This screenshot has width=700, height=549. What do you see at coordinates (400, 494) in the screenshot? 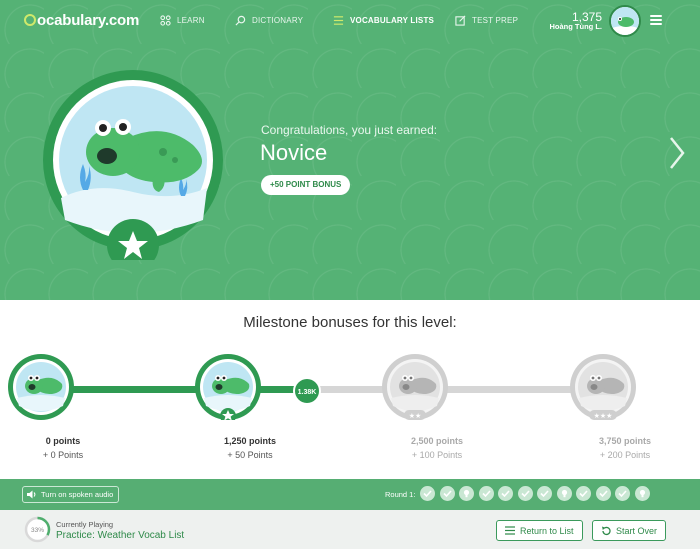
I see `round-label: Round 1:` at bounding box center [400, 494].